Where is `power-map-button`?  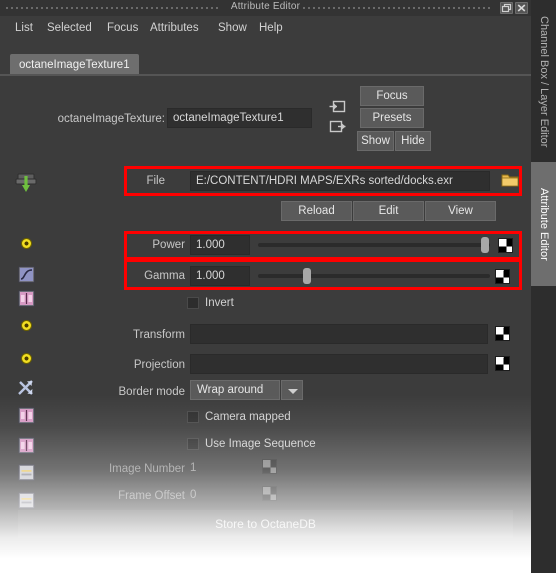
power-map-button is located at coordinates (505, 245).